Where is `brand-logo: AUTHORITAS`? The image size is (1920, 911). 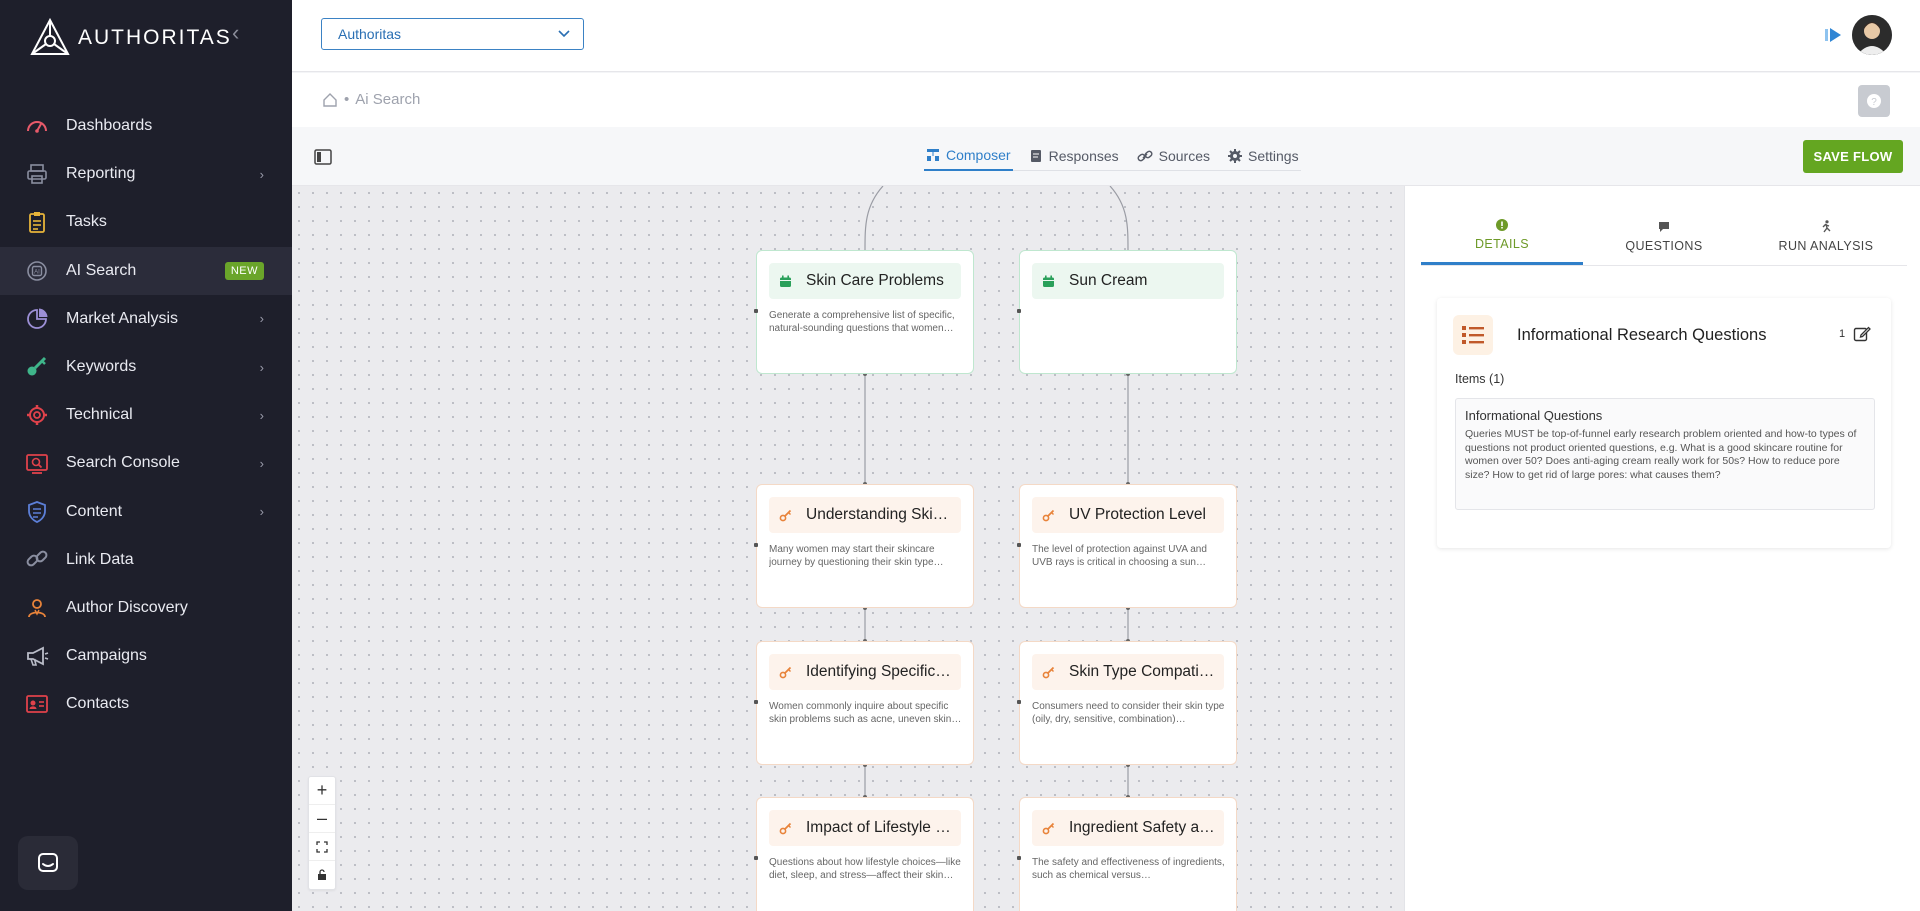 brand-logo: AUTHORITAS is located at coordinates (130, 38).